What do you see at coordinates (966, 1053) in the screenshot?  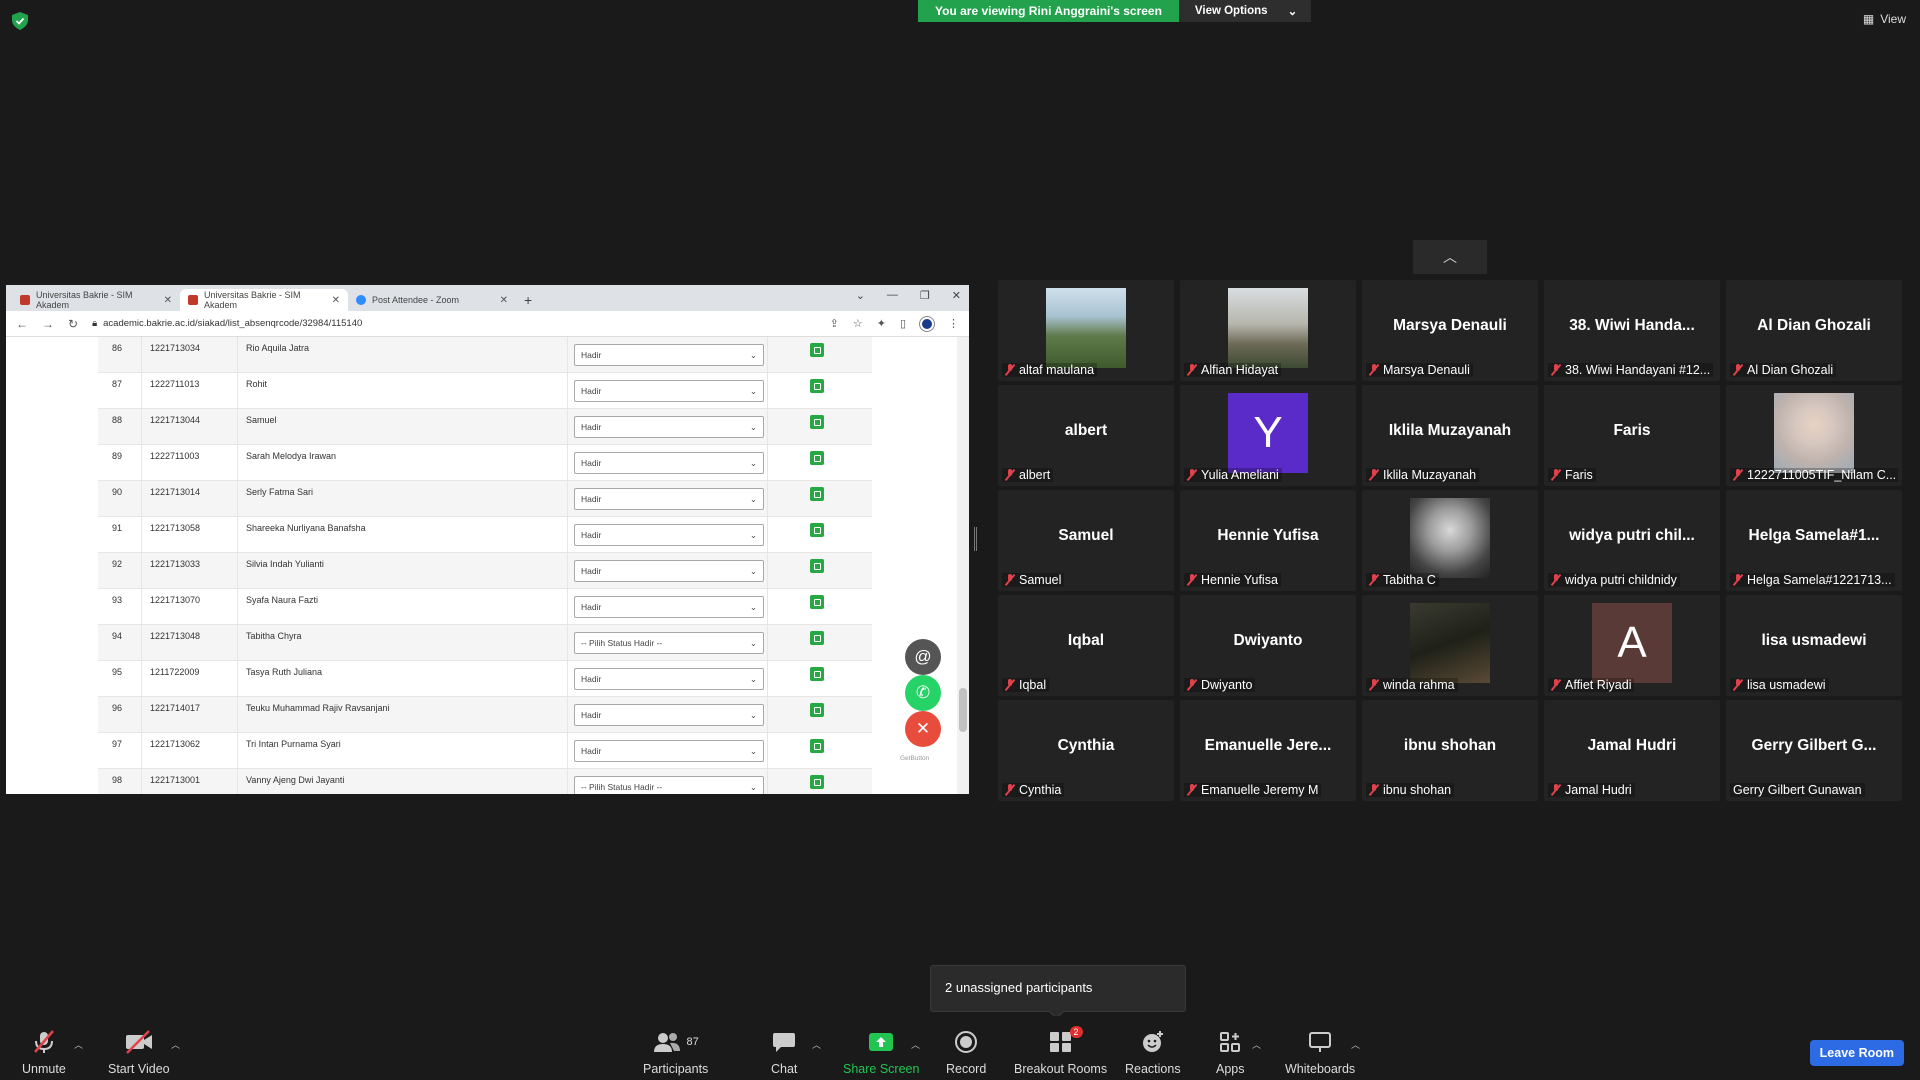 I see `record-button: Record` at bounding box center [966, 1053].